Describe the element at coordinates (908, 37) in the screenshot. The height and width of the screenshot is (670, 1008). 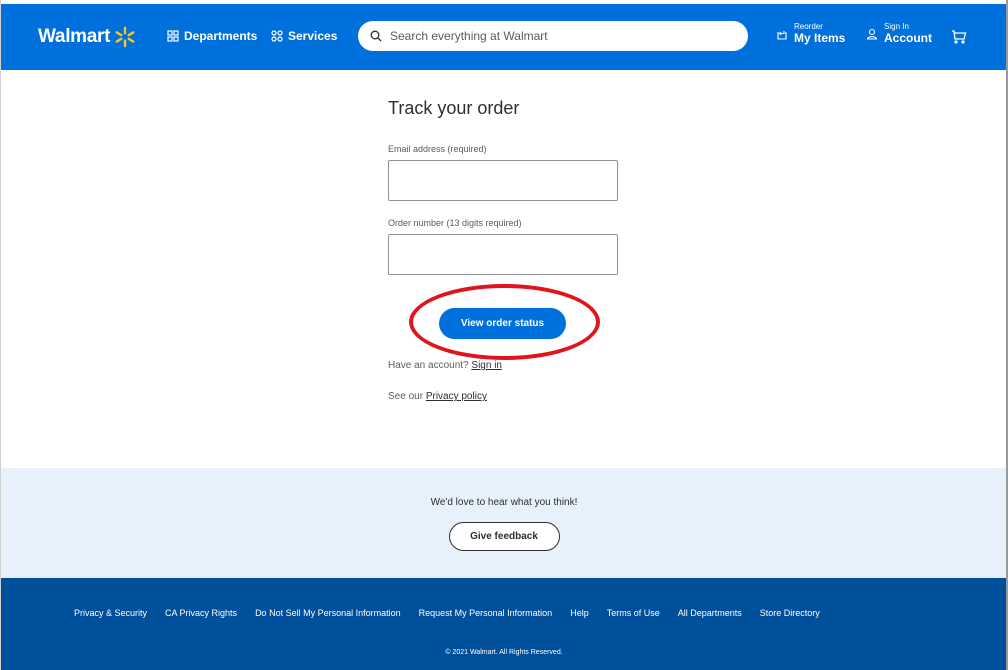
I see `account-label: Account` at that location.